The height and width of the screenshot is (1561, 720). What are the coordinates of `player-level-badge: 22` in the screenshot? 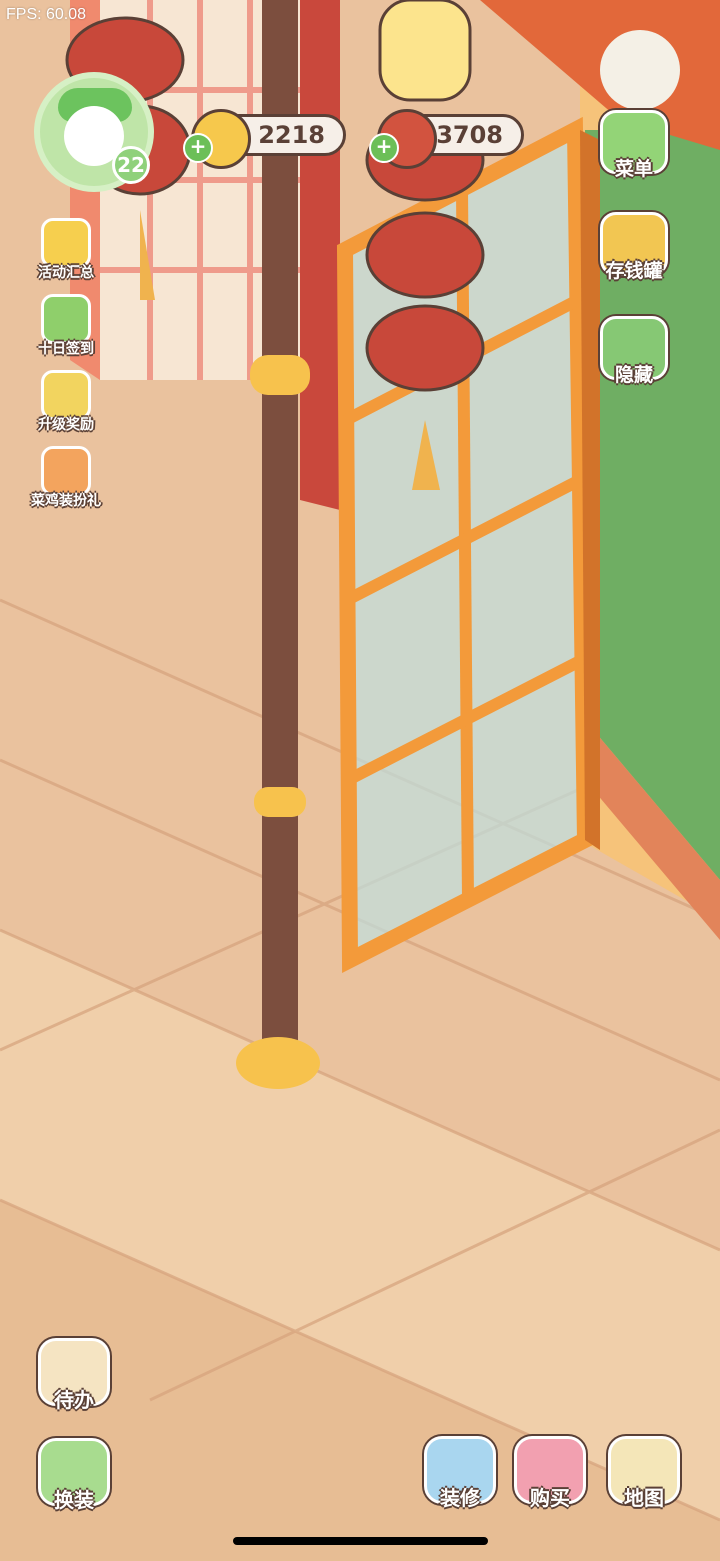 It's located at (131, 165).